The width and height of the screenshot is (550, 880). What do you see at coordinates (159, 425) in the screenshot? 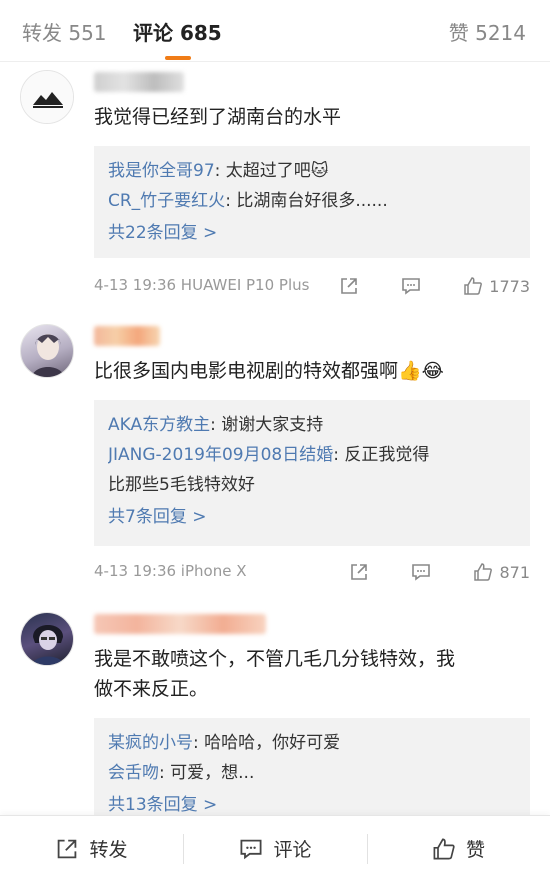
I see `reply-username: AKA东方教主` at bounding box center [159, 425].